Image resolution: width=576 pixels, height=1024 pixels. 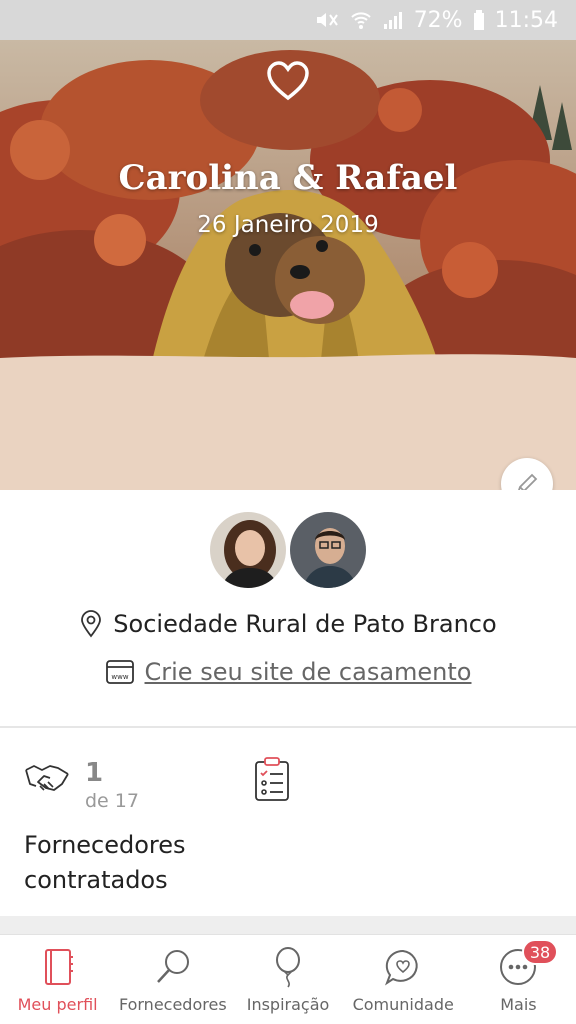 I want to click on handshake-icon, so click(x=47, y=778).